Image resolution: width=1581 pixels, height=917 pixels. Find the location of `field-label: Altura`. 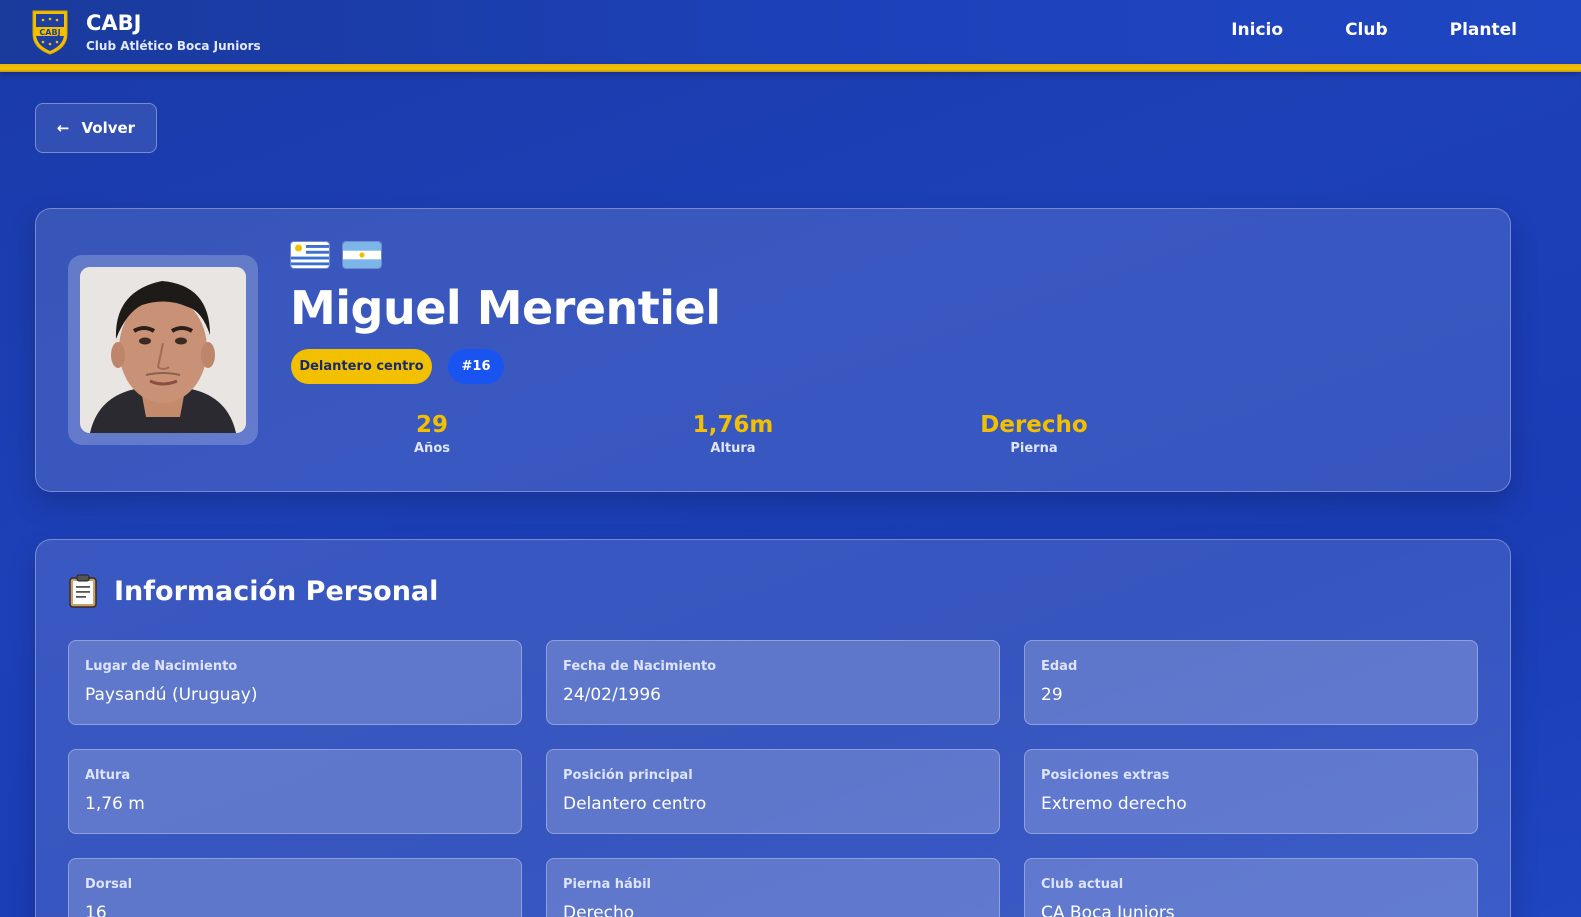

field-label: Altura is located at coordinates (108, 775).